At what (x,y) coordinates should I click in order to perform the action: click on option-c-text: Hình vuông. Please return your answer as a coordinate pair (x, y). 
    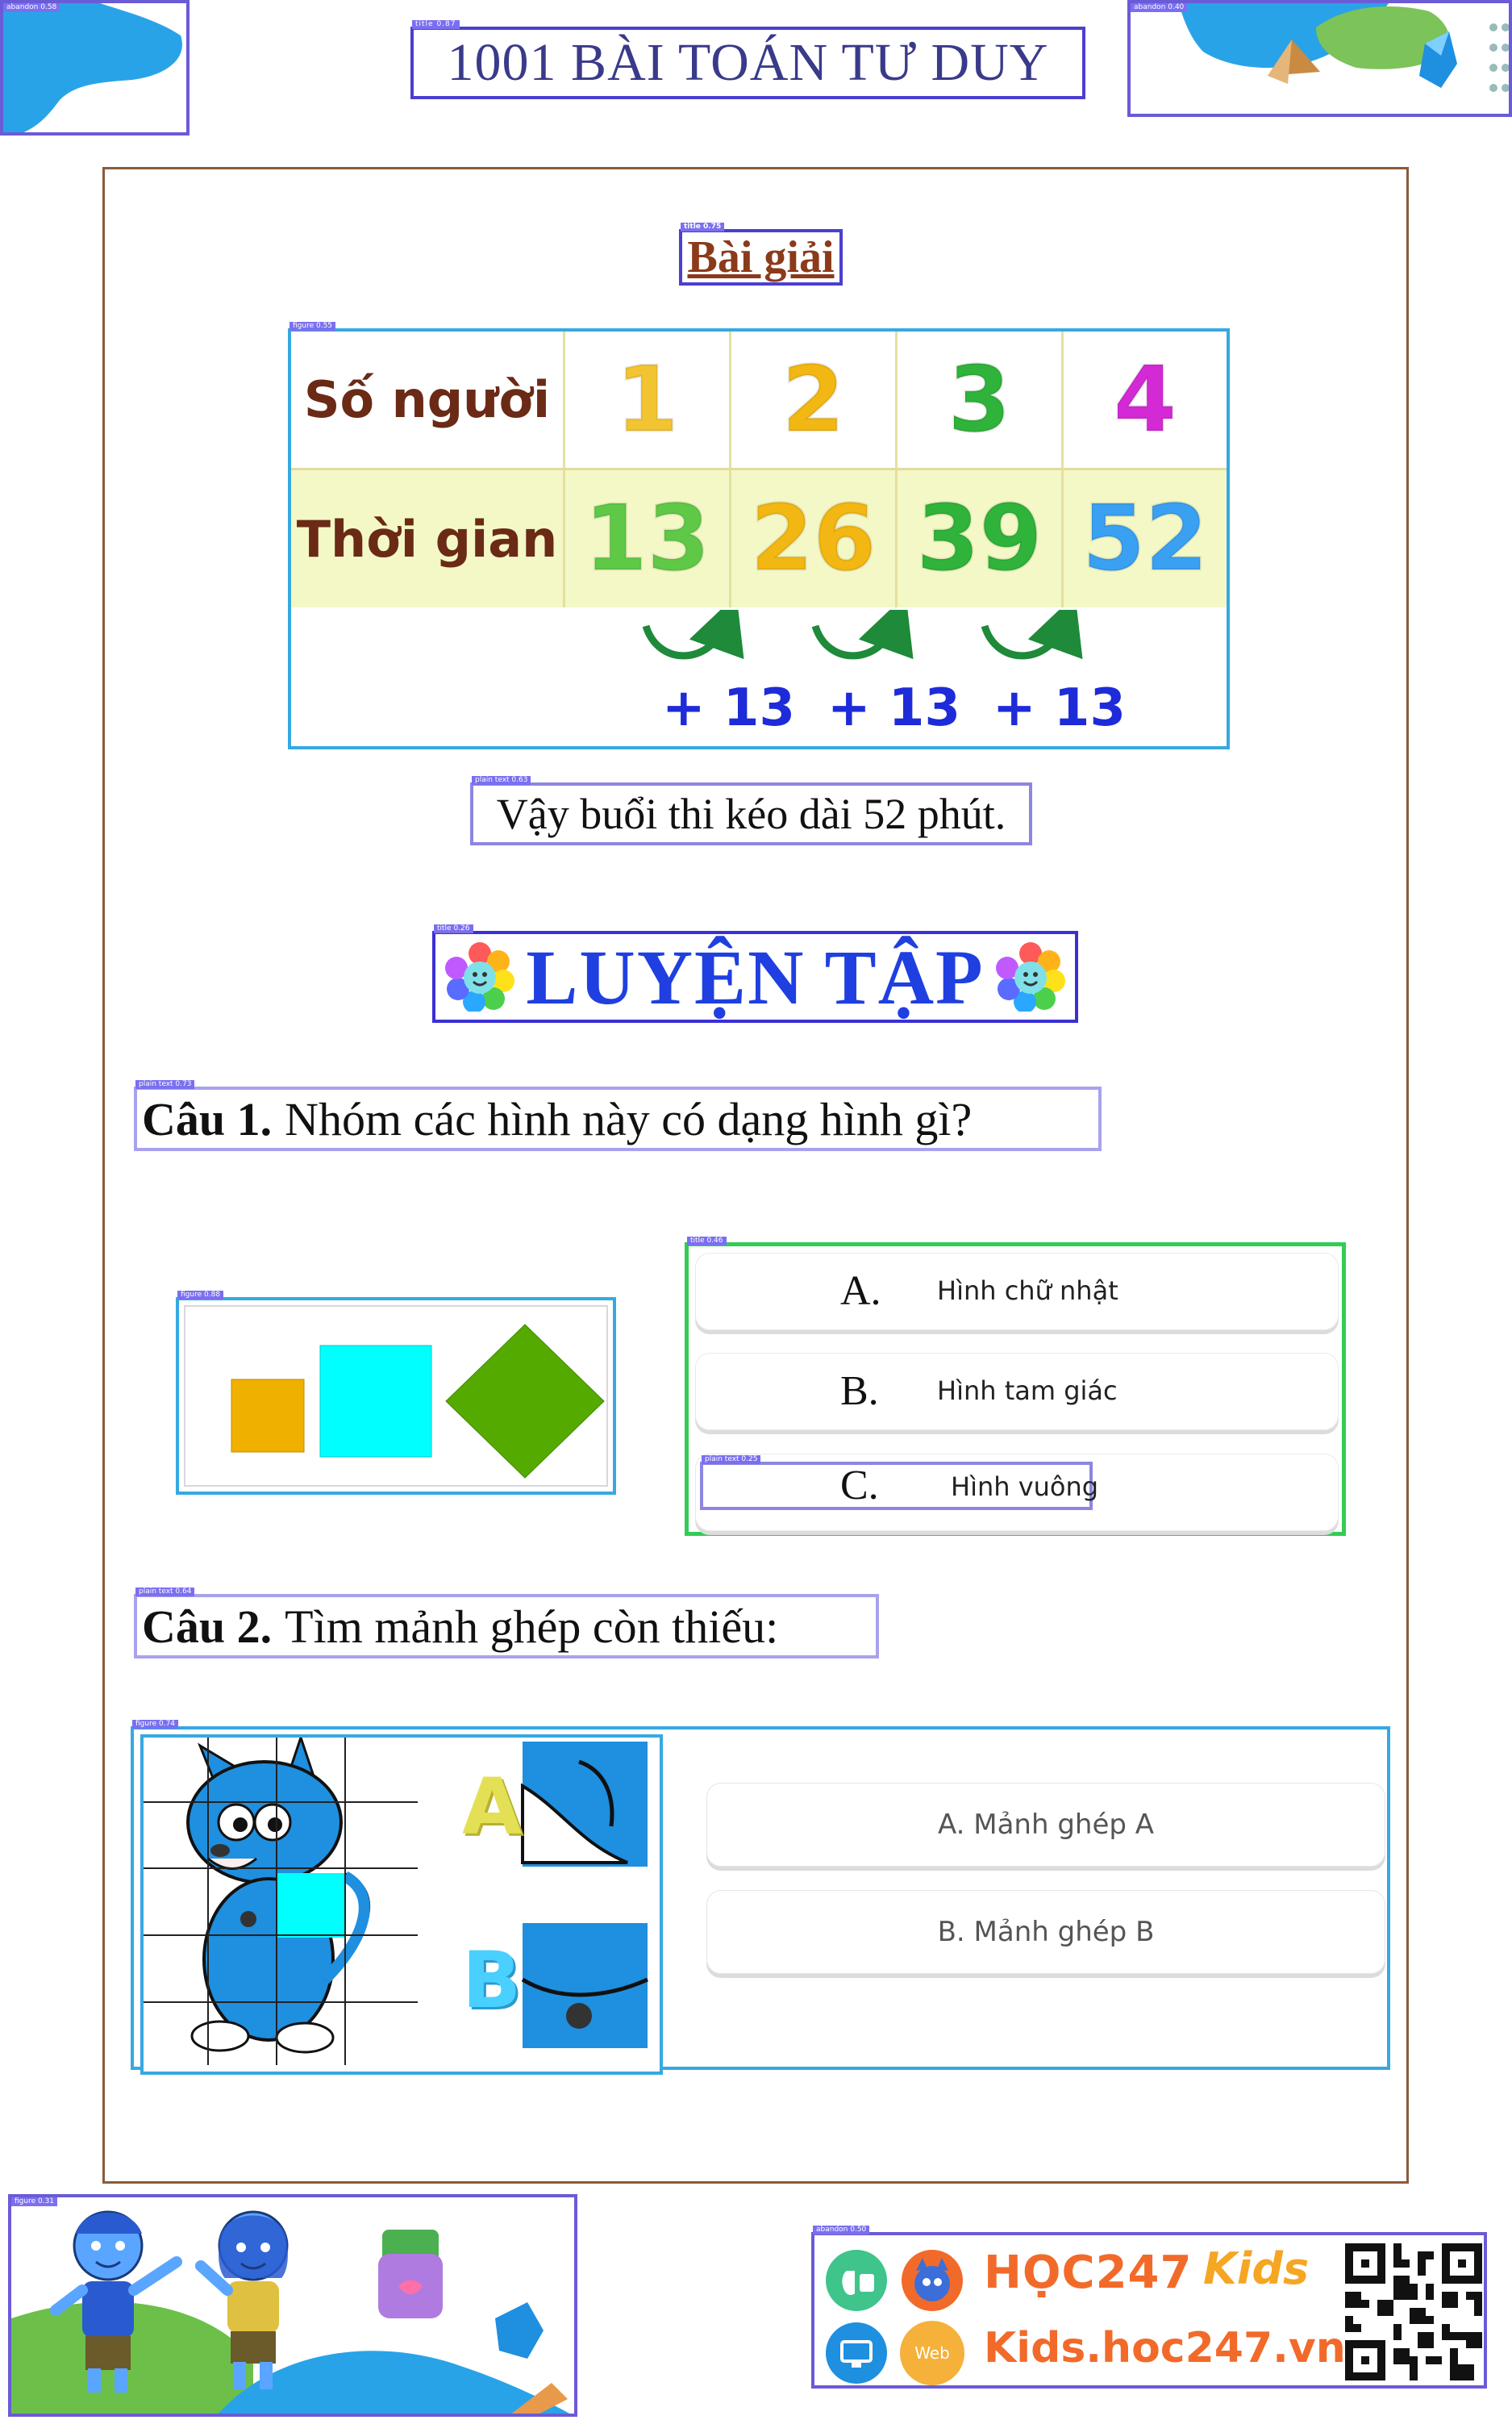
    Looking at the image, I should click on (1025, 1486).